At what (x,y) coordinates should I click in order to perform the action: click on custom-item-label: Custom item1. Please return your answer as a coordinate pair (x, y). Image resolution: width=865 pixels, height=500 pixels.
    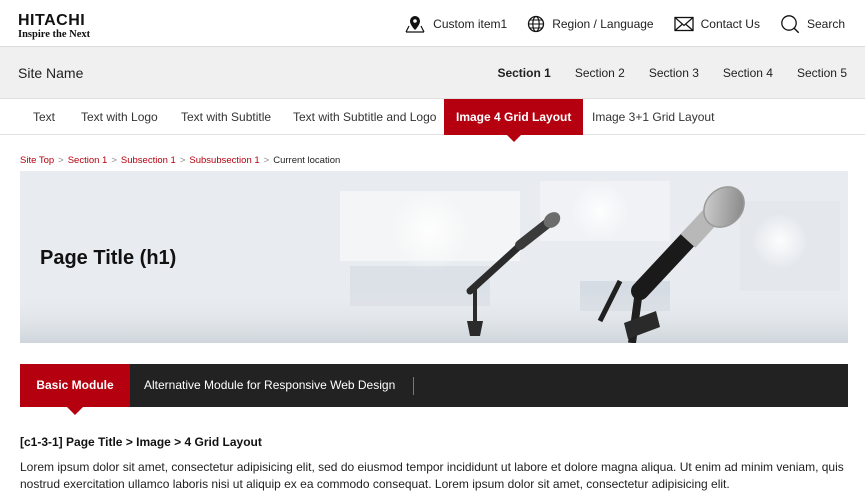
    Looking at the image, I should click on (470, 23).